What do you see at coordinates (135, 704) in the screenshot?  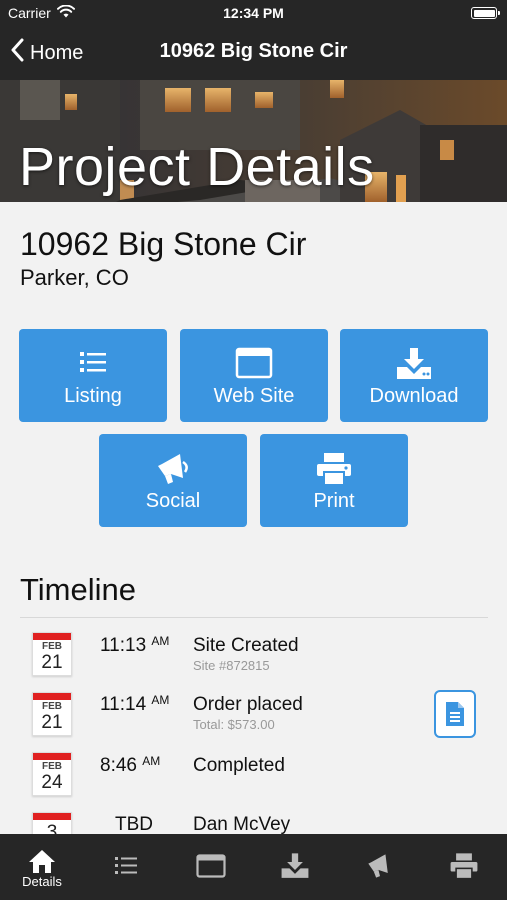 I see `timeline-time: 11:14 AM` at bounding box center [135, 704].